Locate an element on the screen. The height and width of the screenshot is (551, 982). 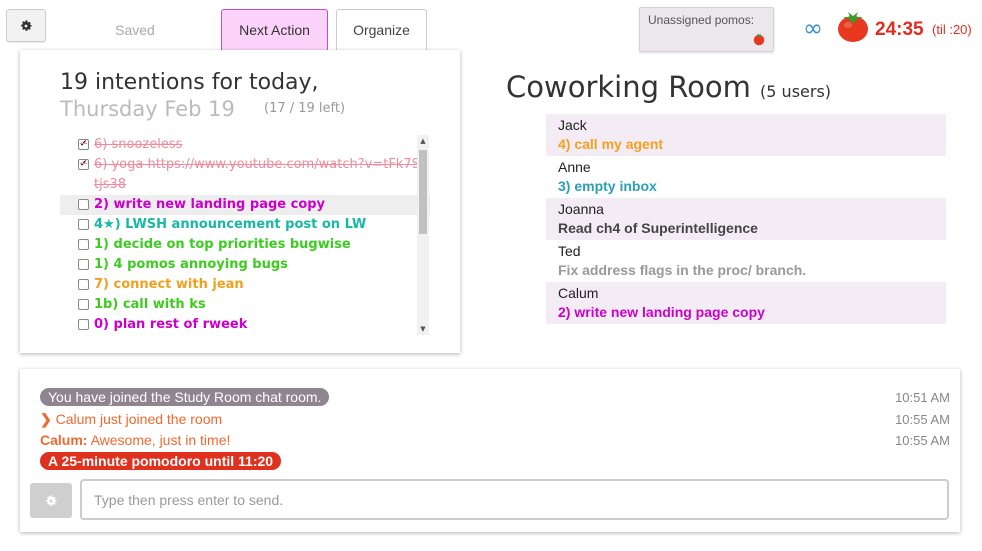
coworking-user-name: Jack is located at coordinates (572, 125).